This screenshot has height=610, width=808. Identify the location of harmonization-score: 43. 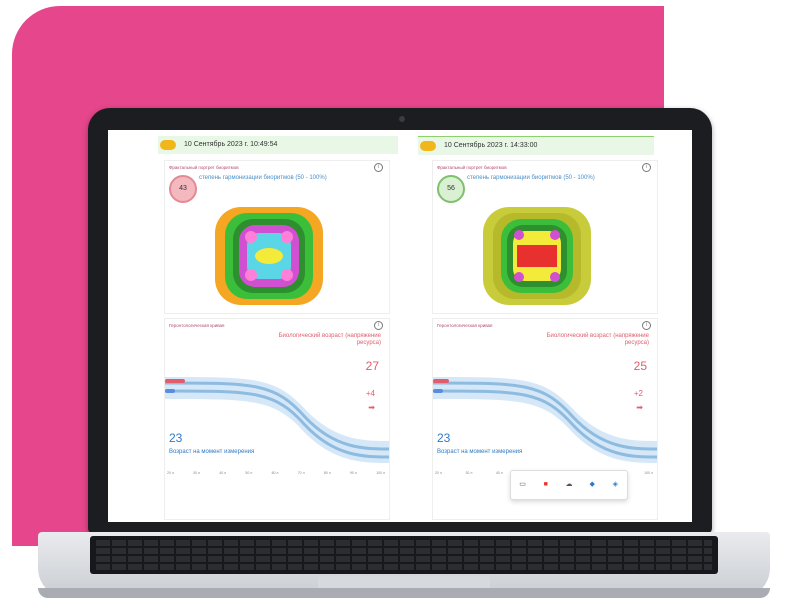
(183, 189).